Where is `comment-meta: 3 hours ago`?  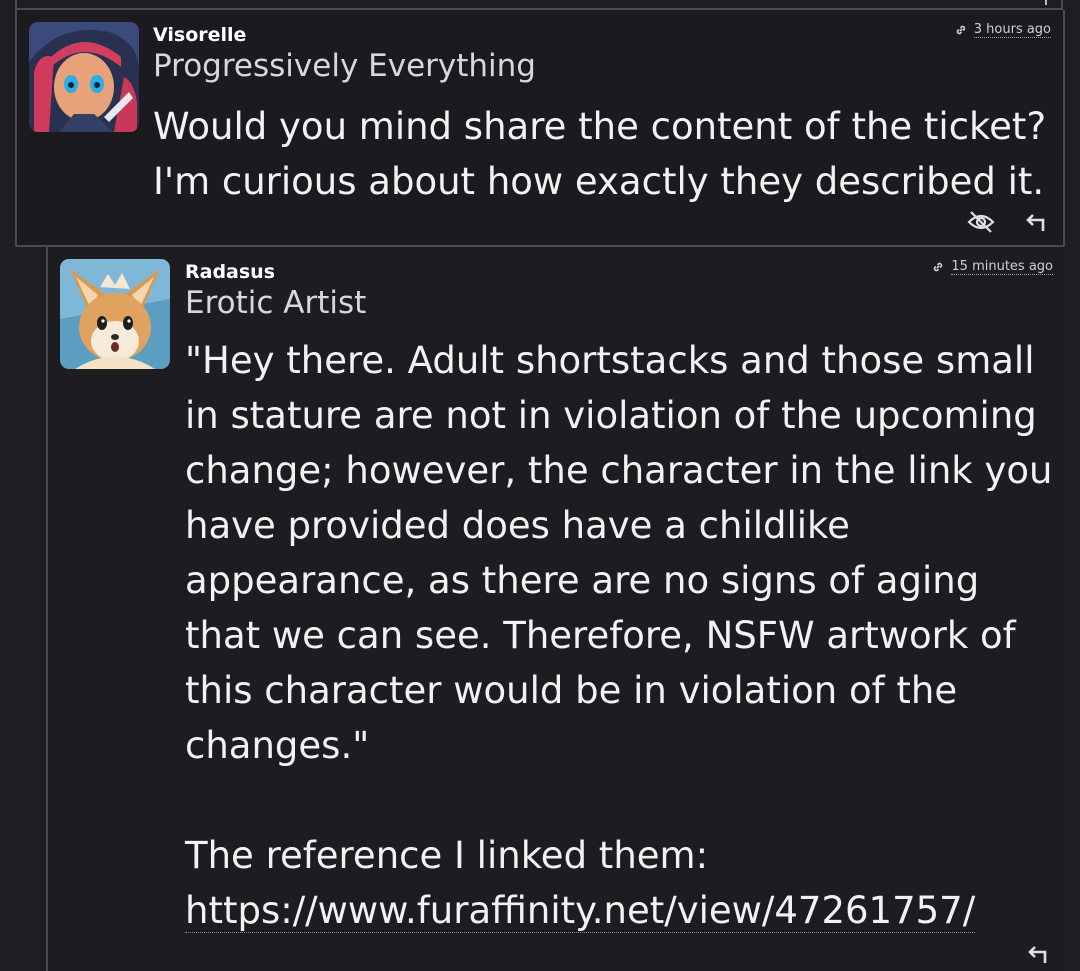
comment-meta: 3 hours ago is located at coordinates (1002, 30).